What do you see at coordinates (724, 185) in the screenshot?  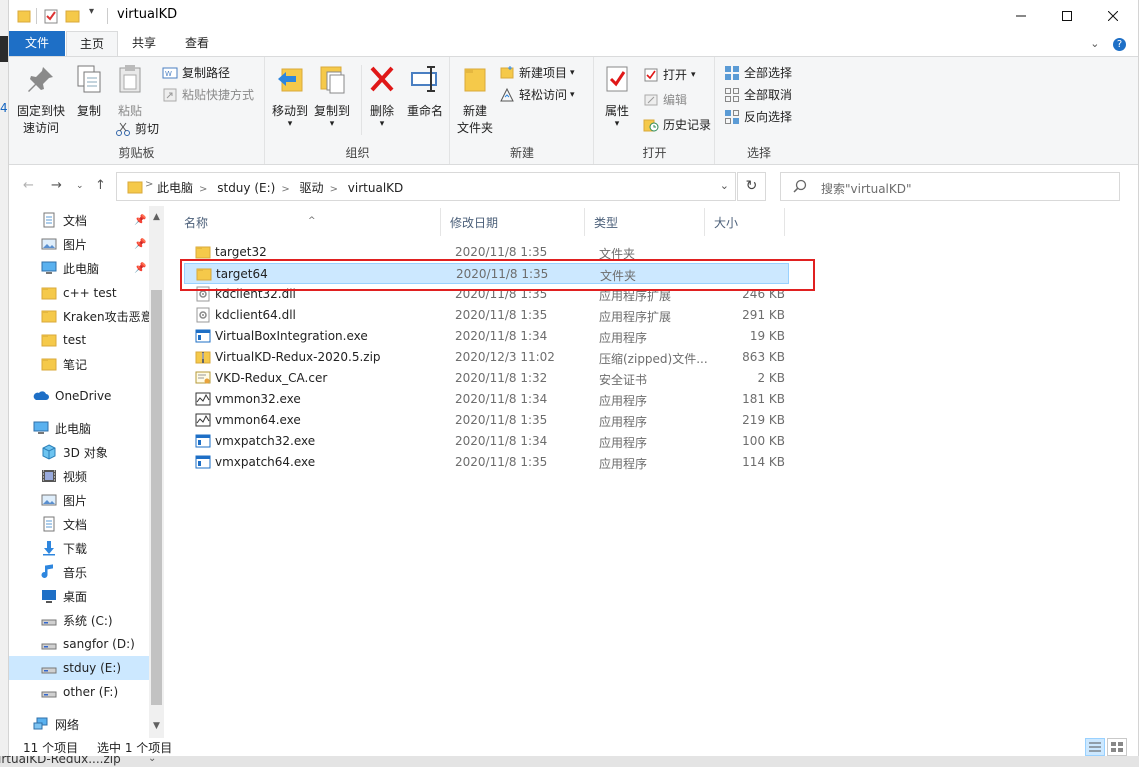 I see `address-dropdown-icon: ⌄` at bounding box center [724, 185].